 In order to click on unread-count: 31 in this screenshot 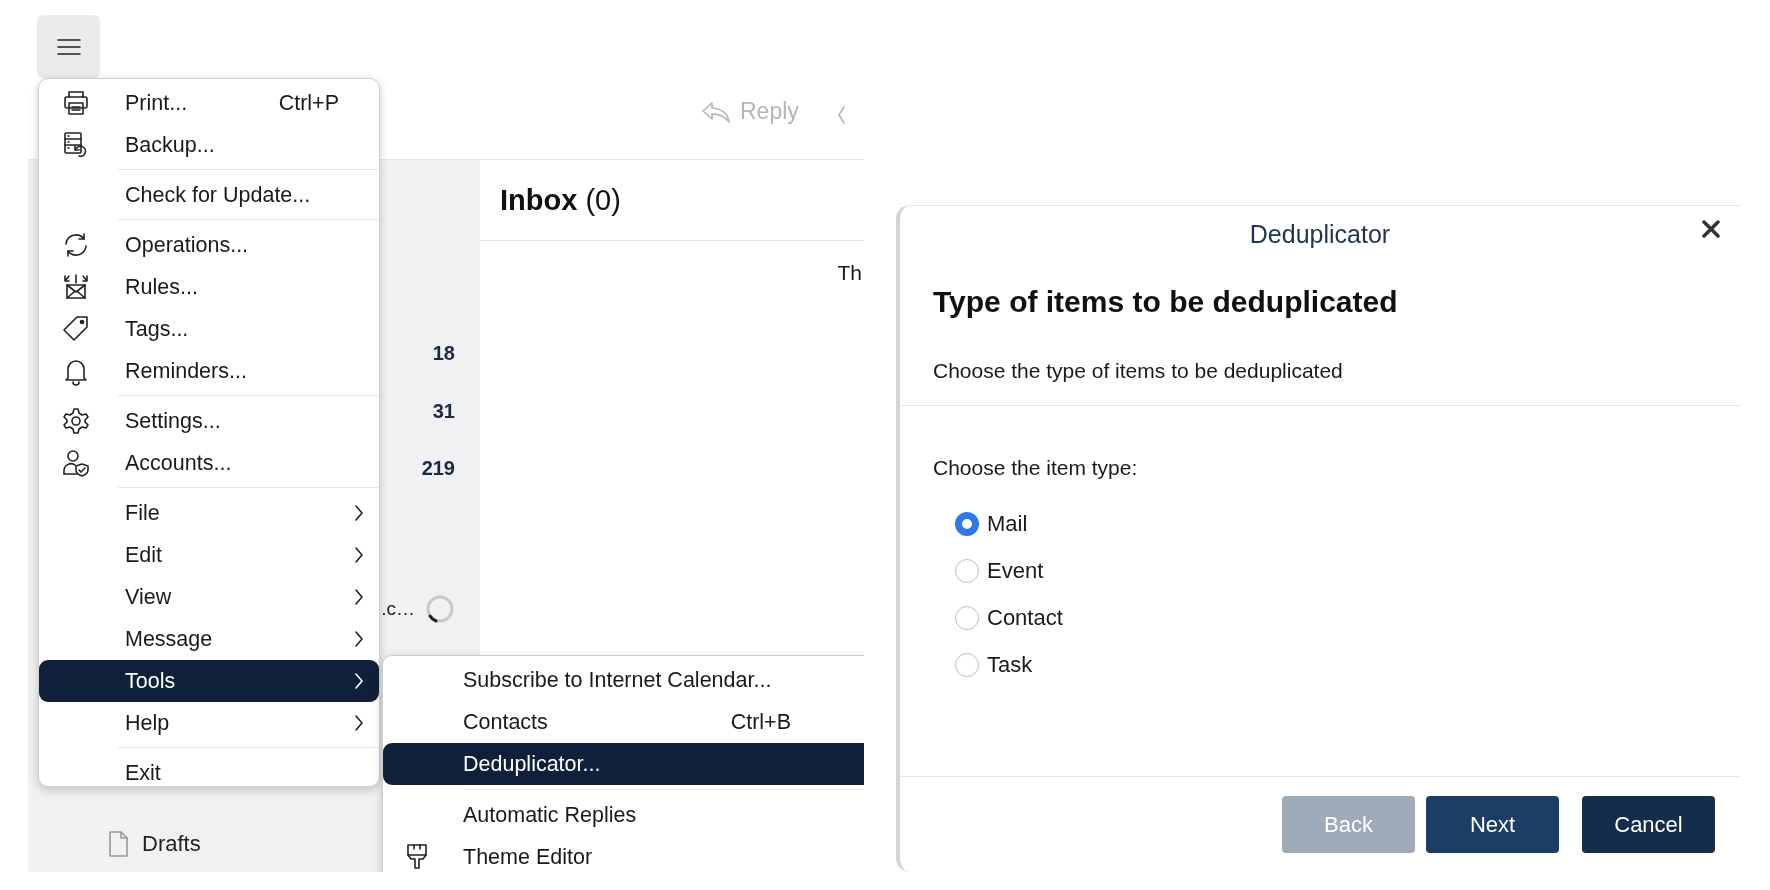, I will do `click(443, 411)`.